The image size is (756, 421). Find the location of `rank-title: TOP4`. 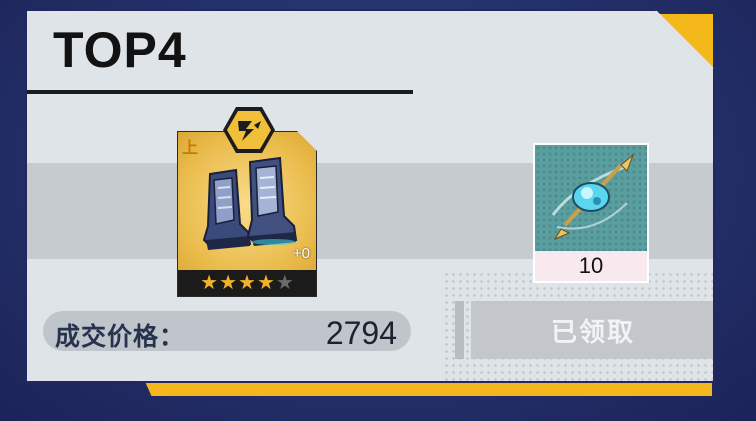

rank-title: TOP4 is located at coordinates (120, 50).